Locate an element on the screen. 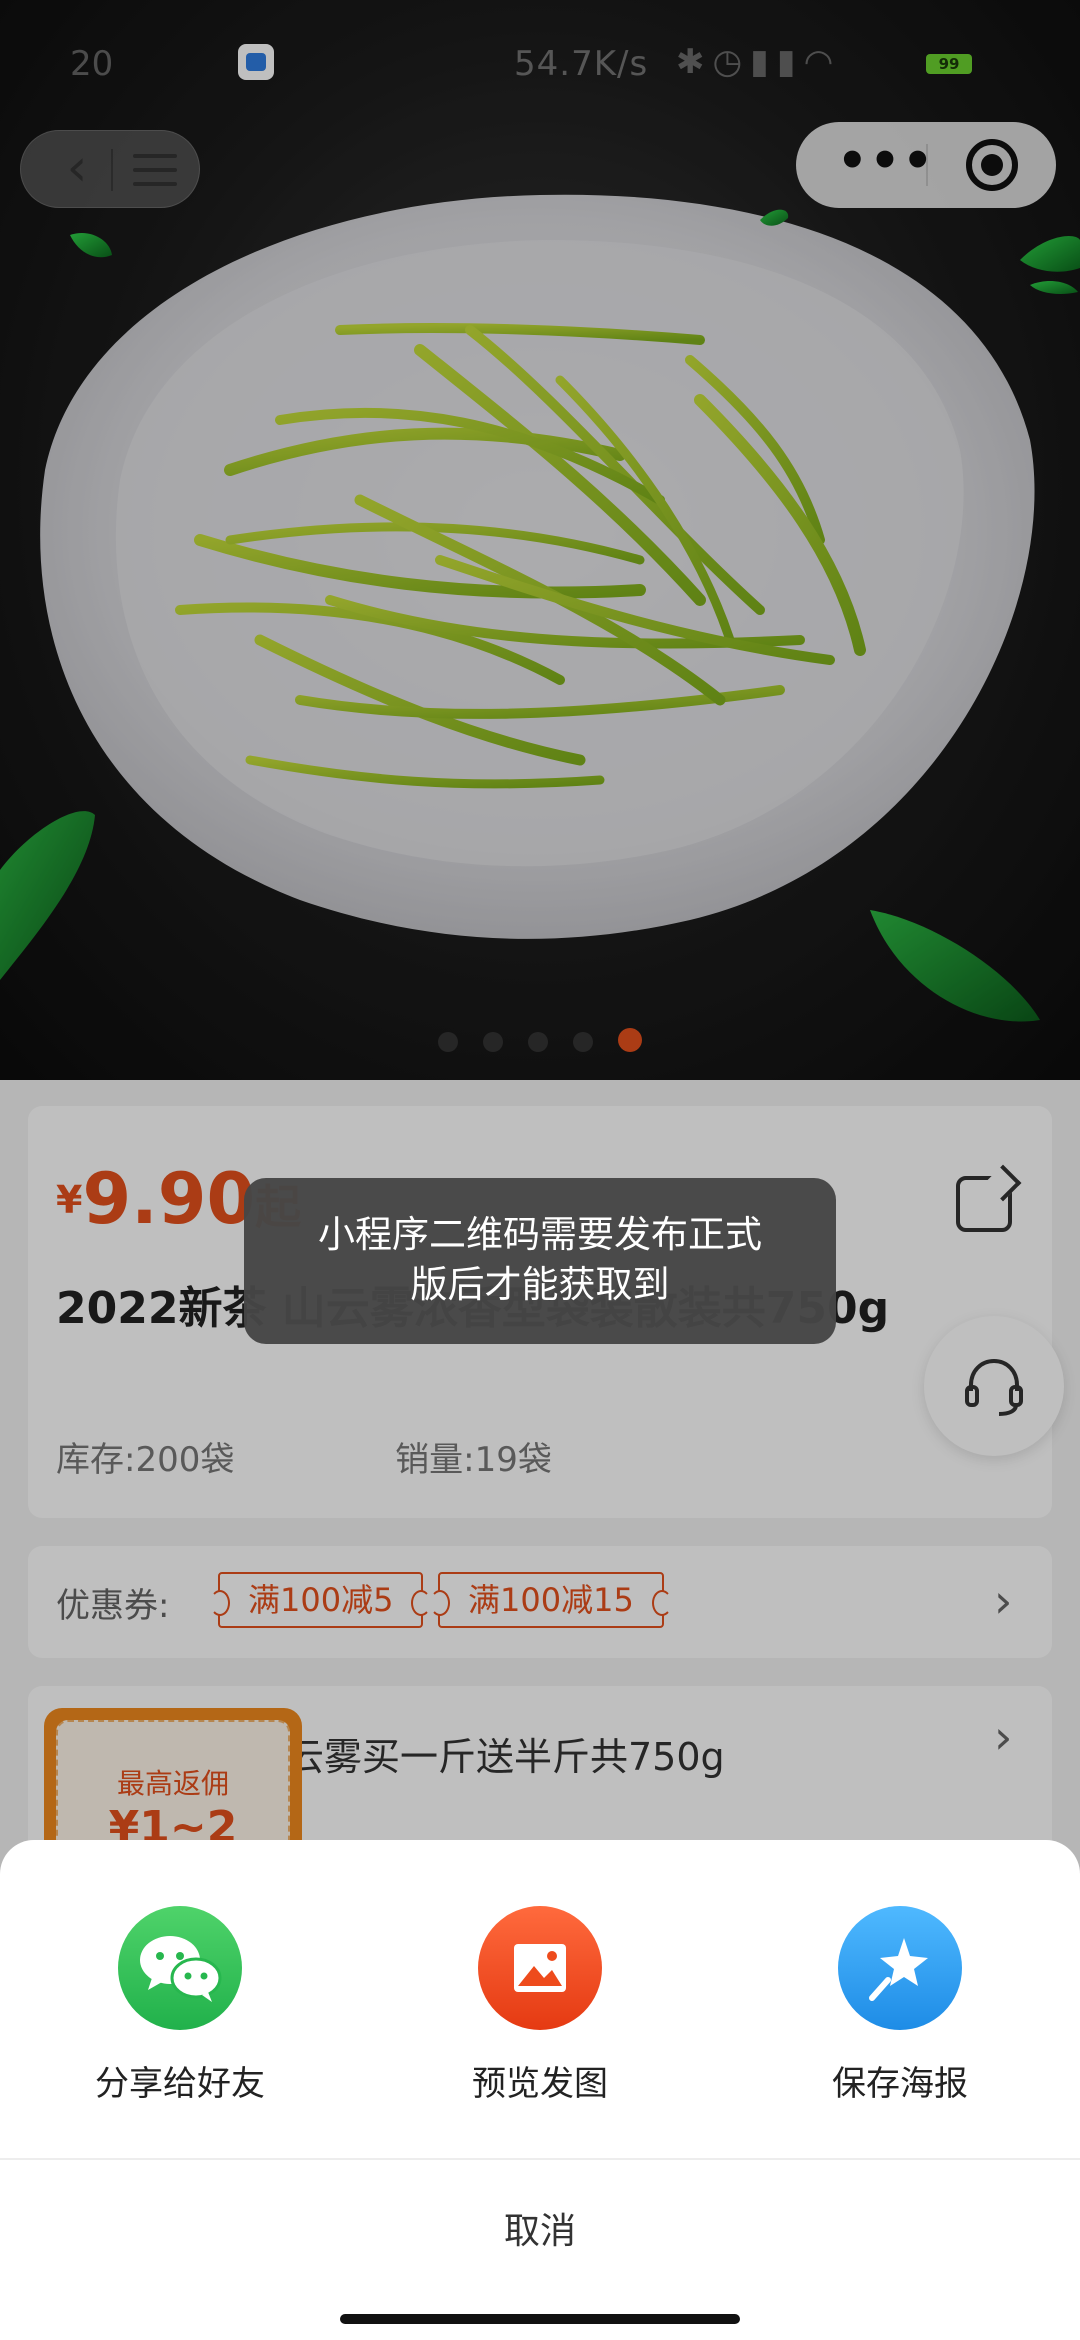  star-wand-icon is located at coordinates (900, 1968).